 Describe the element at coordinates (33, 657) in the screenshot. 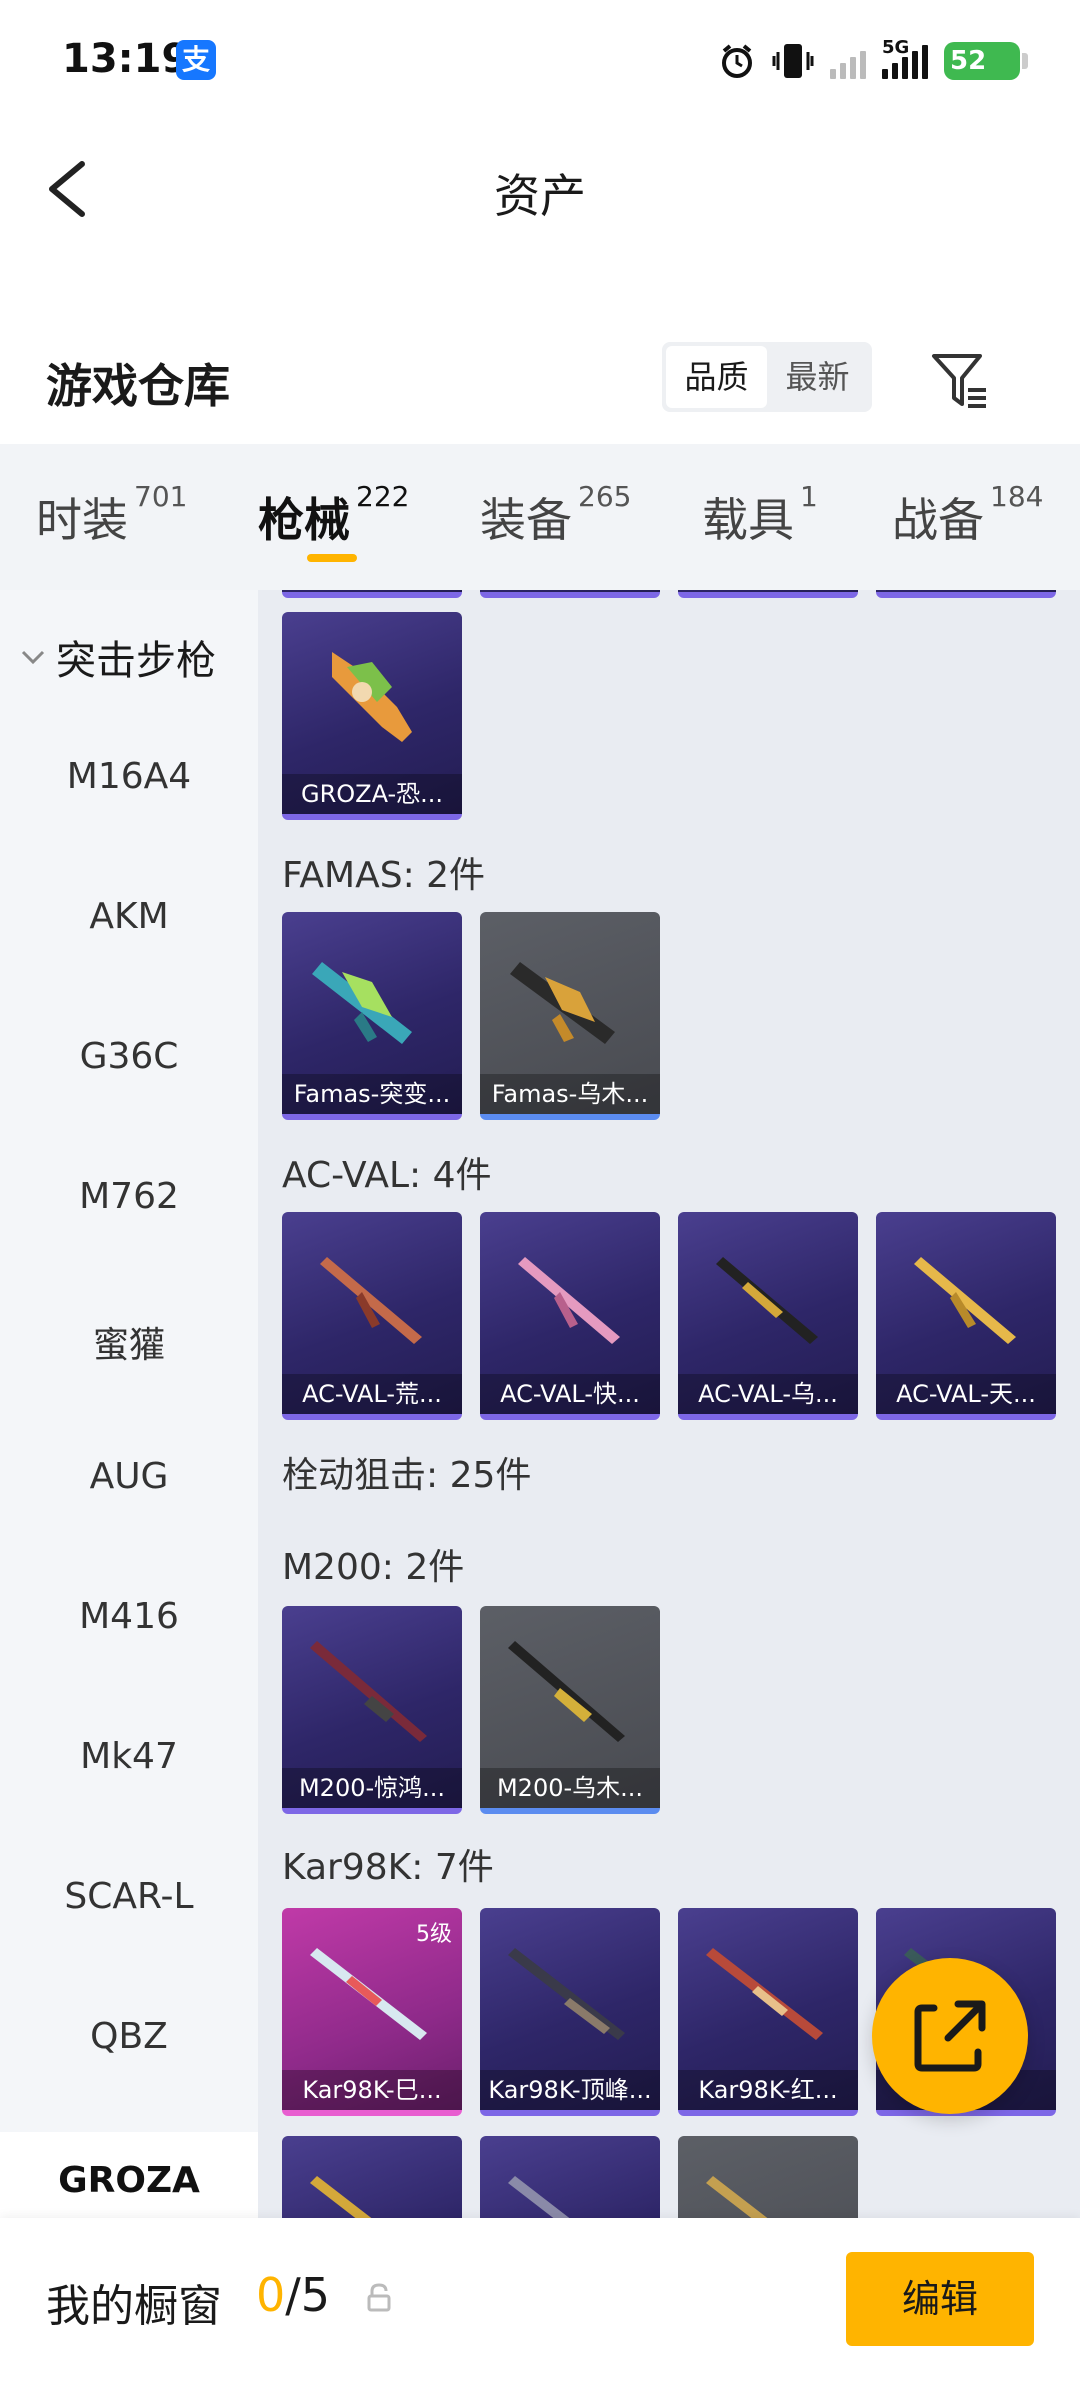

I see `chevron-down-icon` at that location.